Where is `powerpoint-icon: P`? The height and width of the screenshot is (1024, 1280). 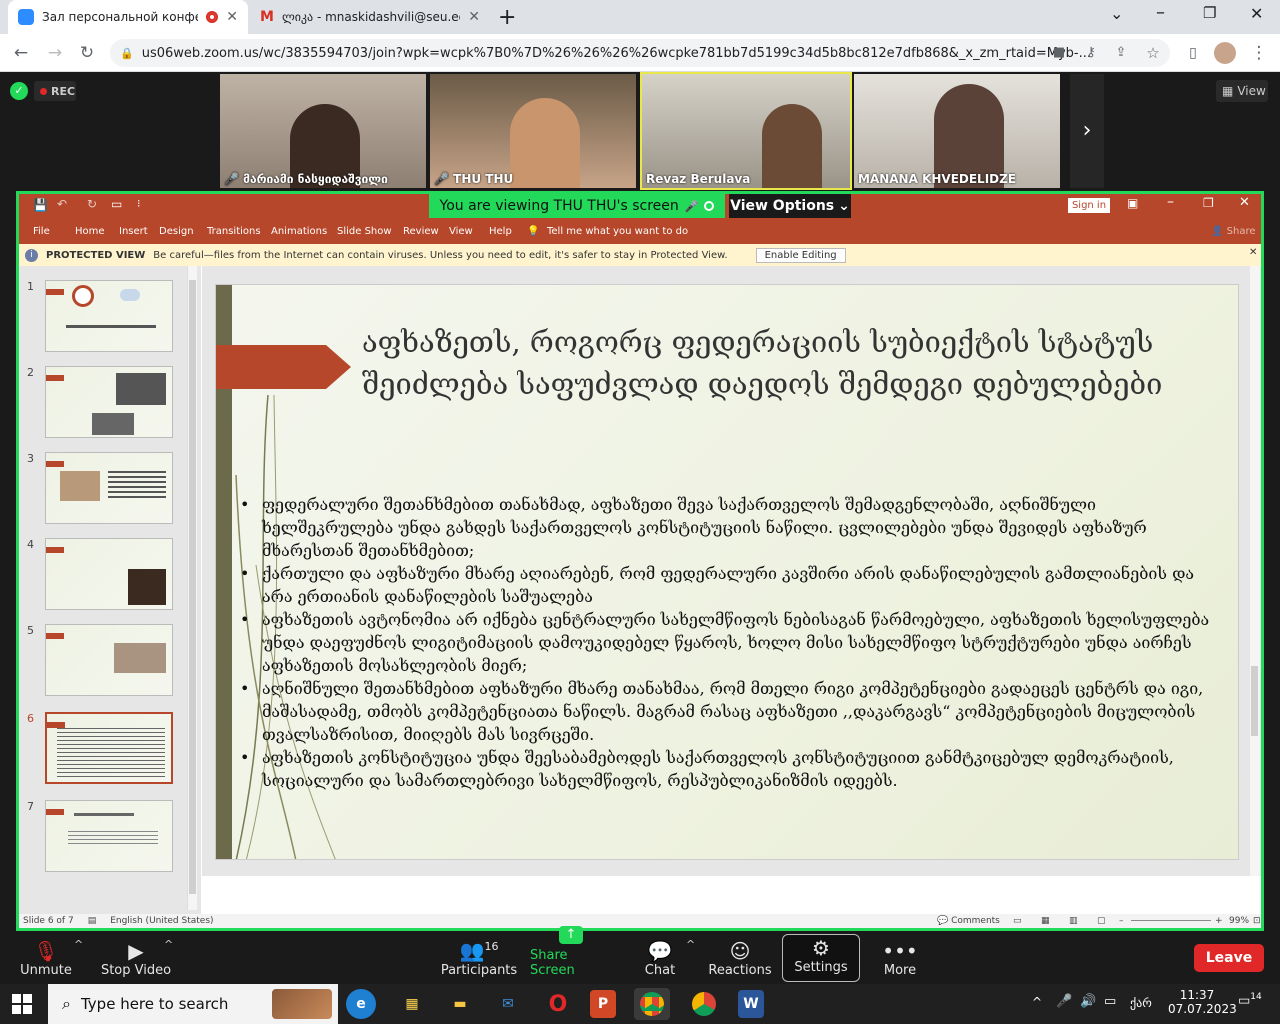
powerpoint-icon: P is located at coordinates (603, 1004).